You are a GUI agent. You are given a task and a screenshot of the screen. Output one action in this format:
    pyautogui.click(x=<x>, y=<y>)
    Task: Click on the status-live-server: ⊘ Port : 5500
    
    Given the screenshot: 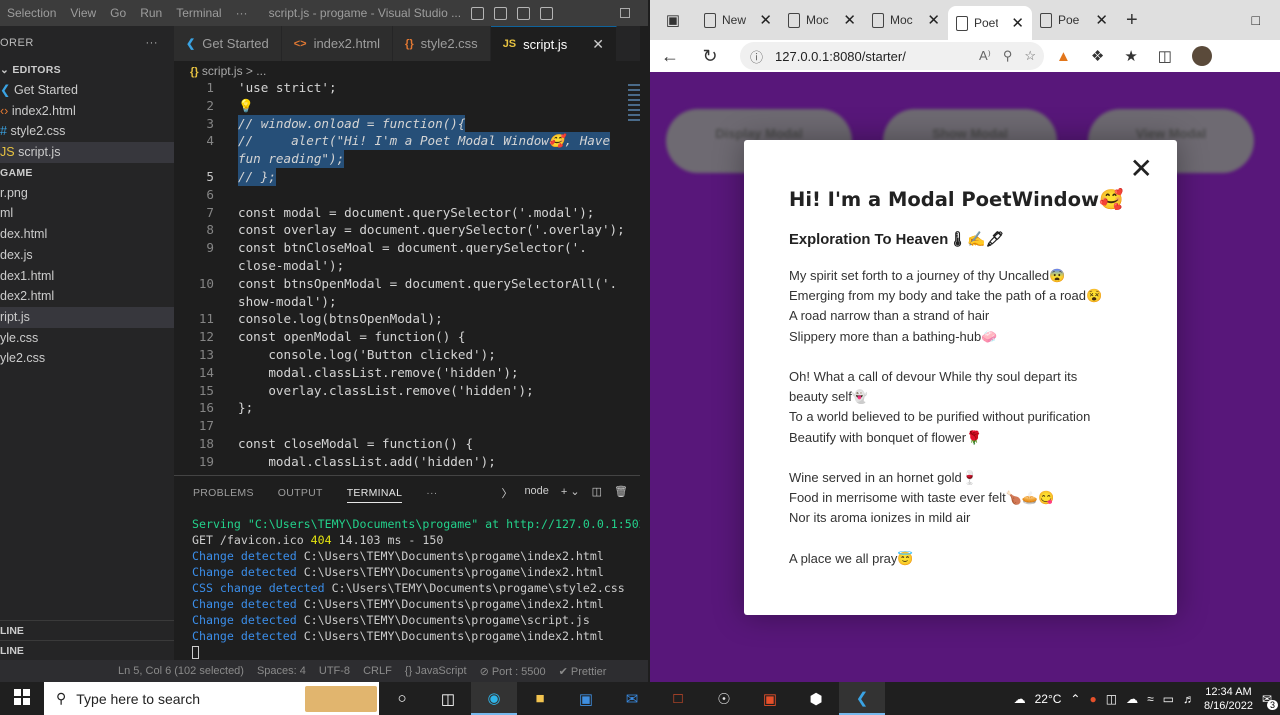 What is the action you would take?
    pyautogui.click(x=513, y=671)
    